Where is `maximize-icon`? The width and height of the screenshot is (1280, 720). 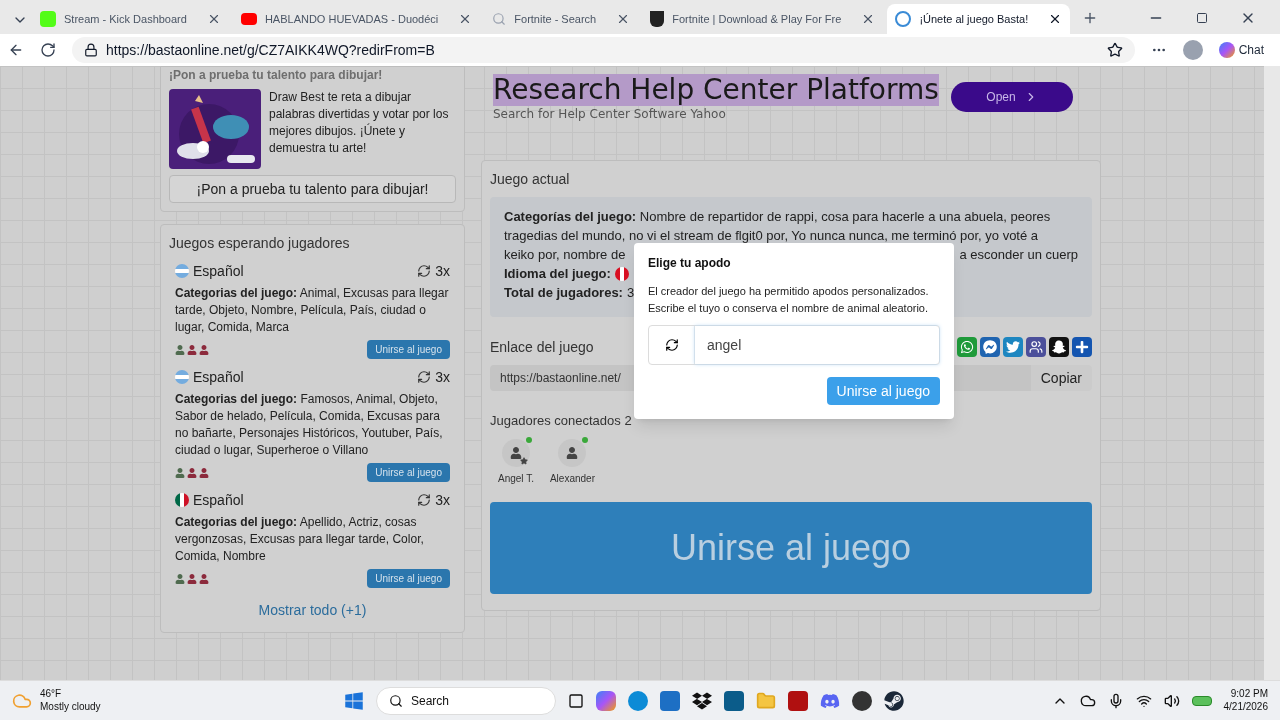 maximize-icon is located at coordinates (1202, 18).